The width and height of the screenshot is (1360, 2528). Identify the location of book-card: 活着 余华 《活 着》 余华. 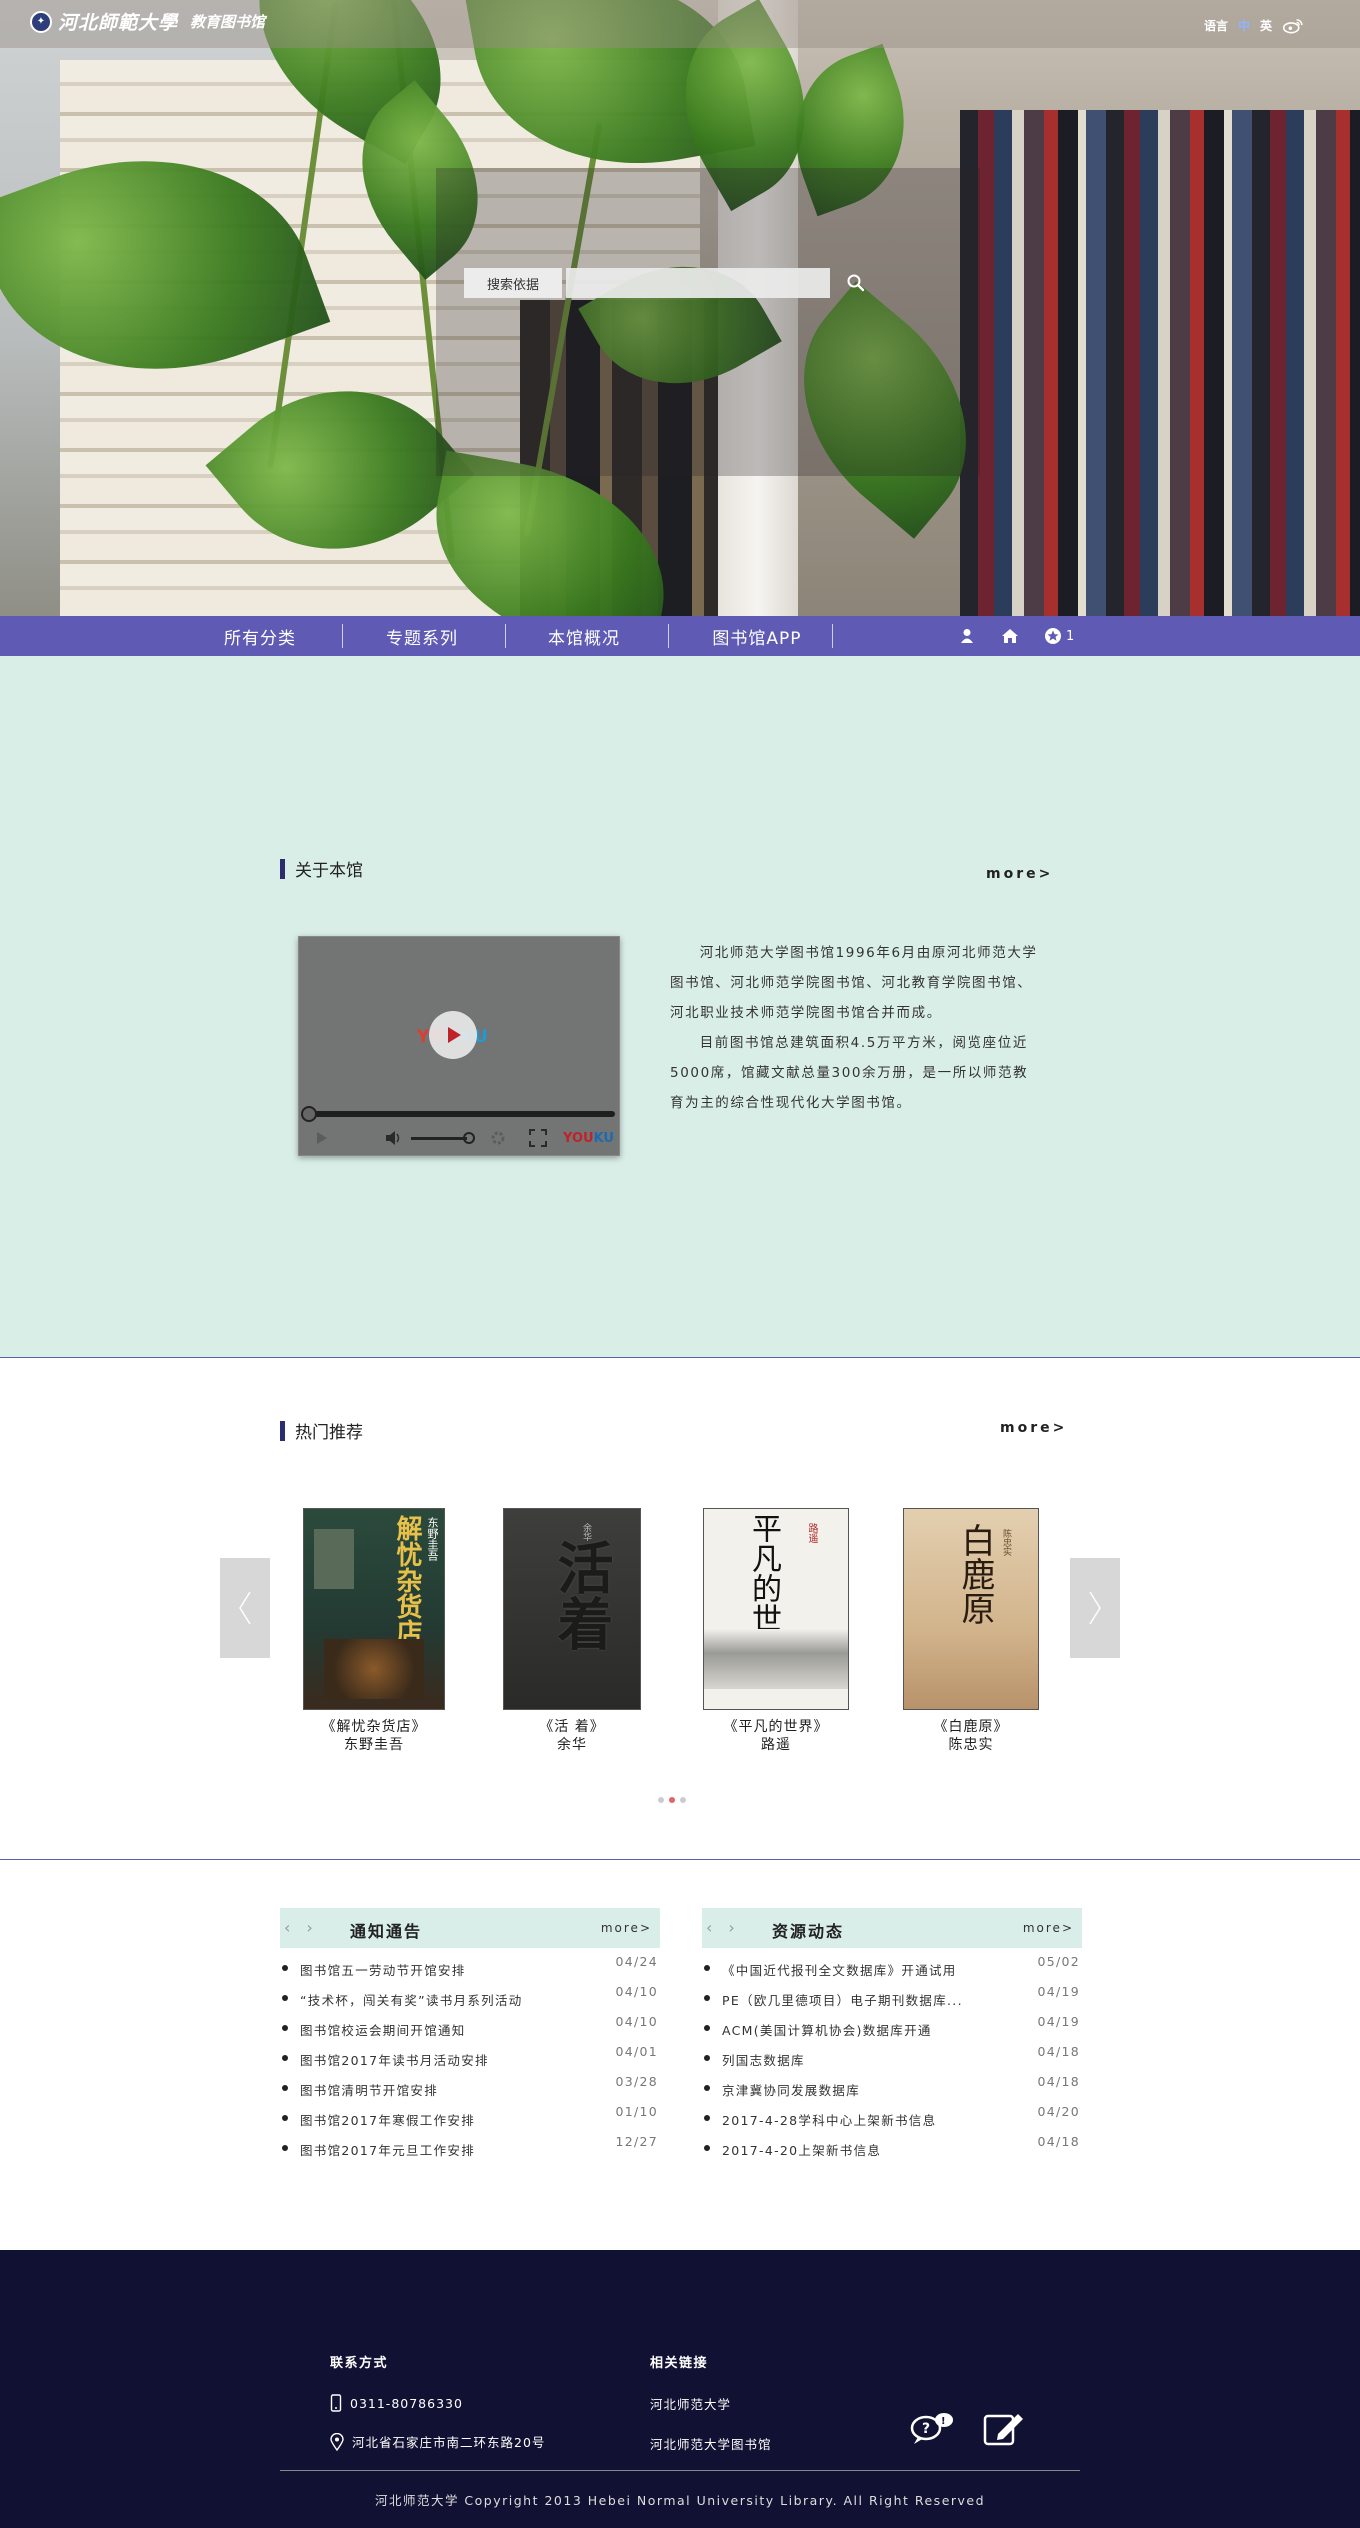
(572, 1631).